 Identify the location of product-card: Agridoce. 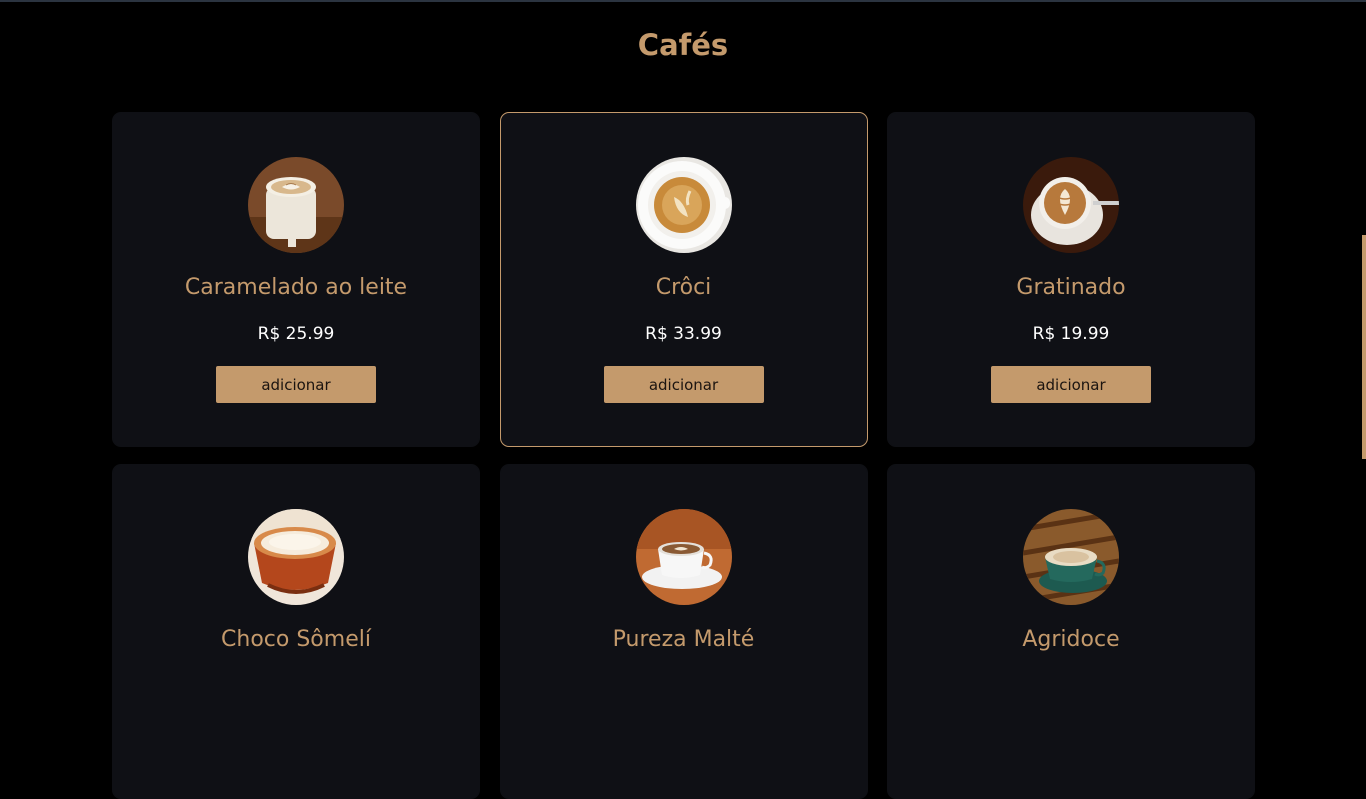
(1071, 631).